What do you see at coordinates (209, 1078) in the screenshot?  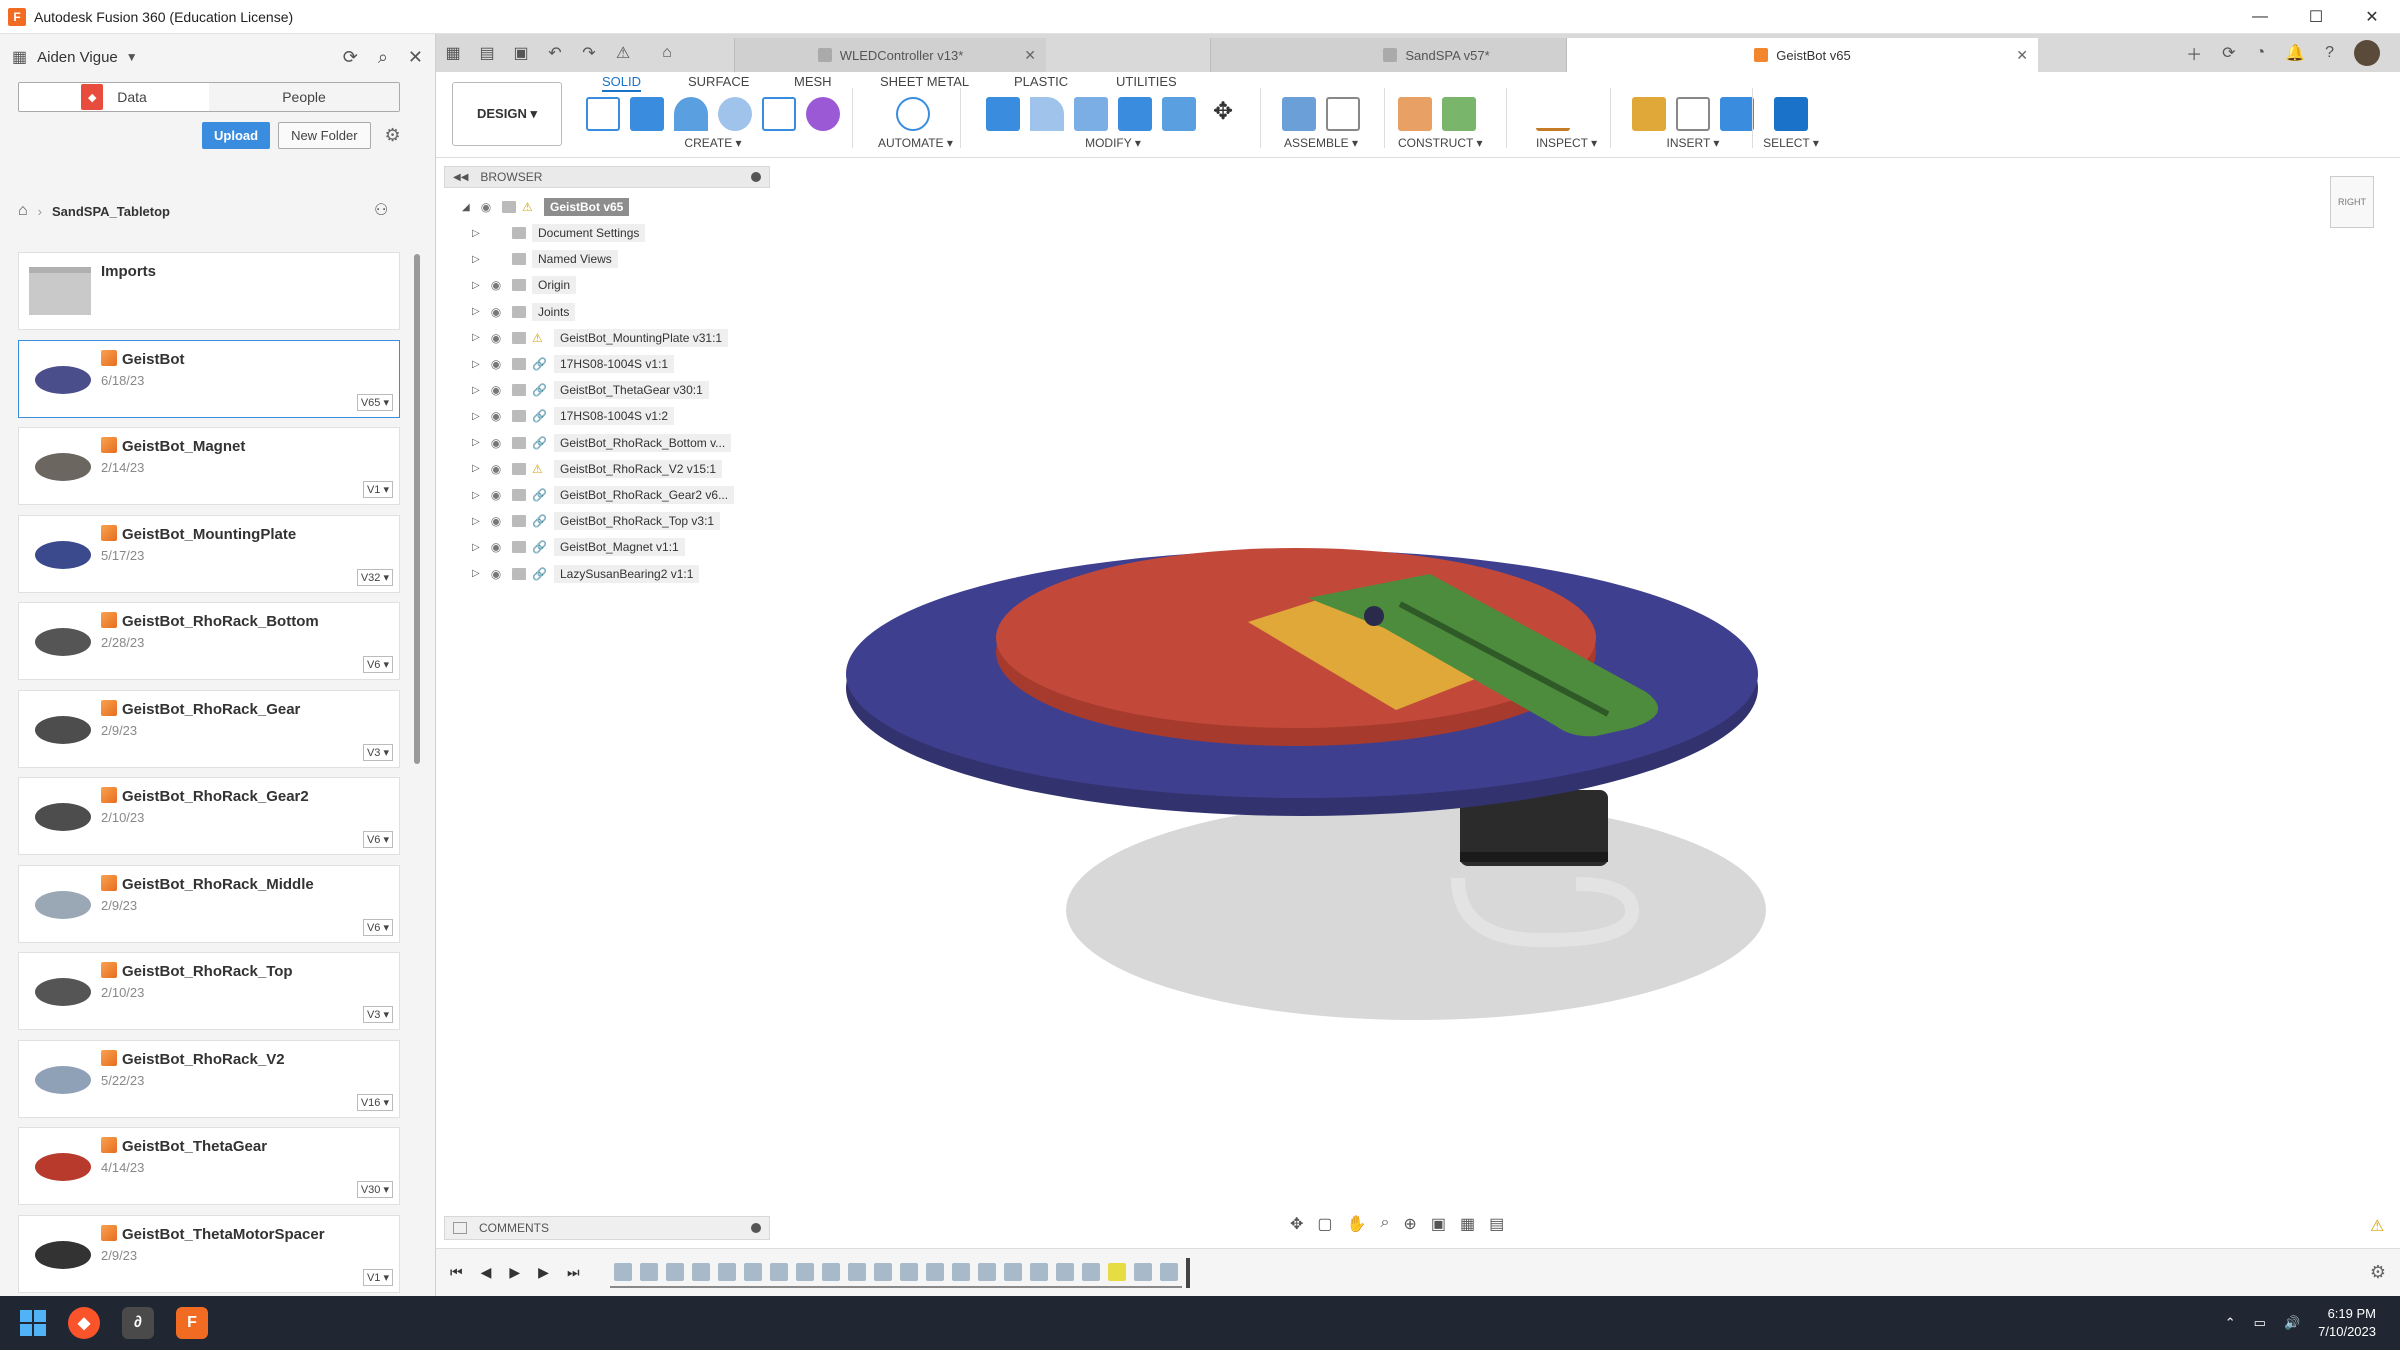 I see `file-card: GeistBot_RhoRack_V2 5/22/23 V16 ▾` at bounding box center [209, 1078].